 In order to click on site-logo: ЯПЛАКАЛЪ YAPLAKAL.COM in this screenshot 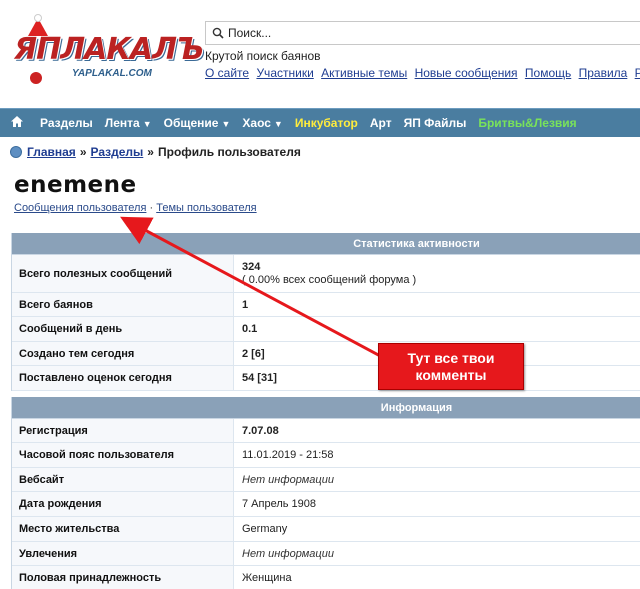, I will do `click(106, 51)`.